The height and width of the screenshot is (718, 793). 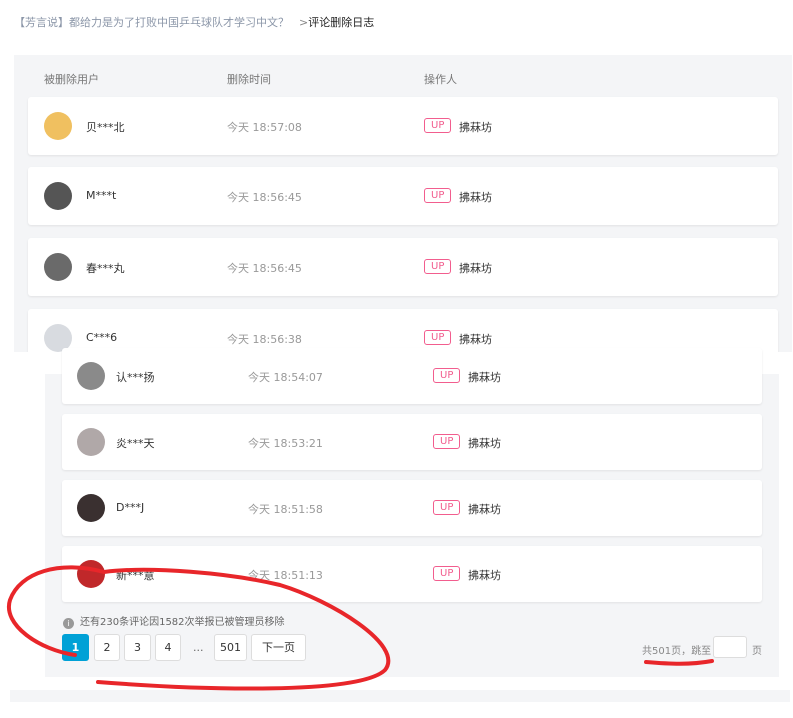 What do you see at coordinates (757, 651) in the screenshot?
I see `jump-suffix: 页` at bounding box center [757, 651].